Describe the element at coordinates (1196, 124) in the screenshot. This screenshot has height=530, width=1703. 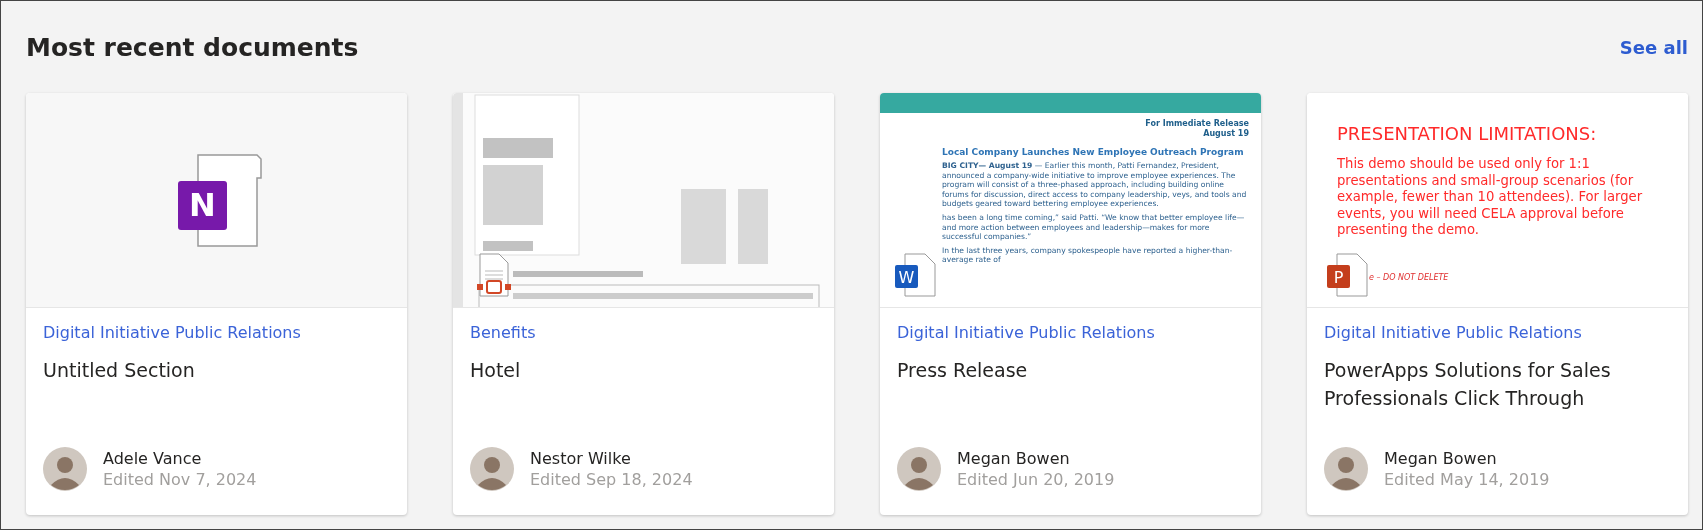
I see `document-text: For Immediate Release` at that location.